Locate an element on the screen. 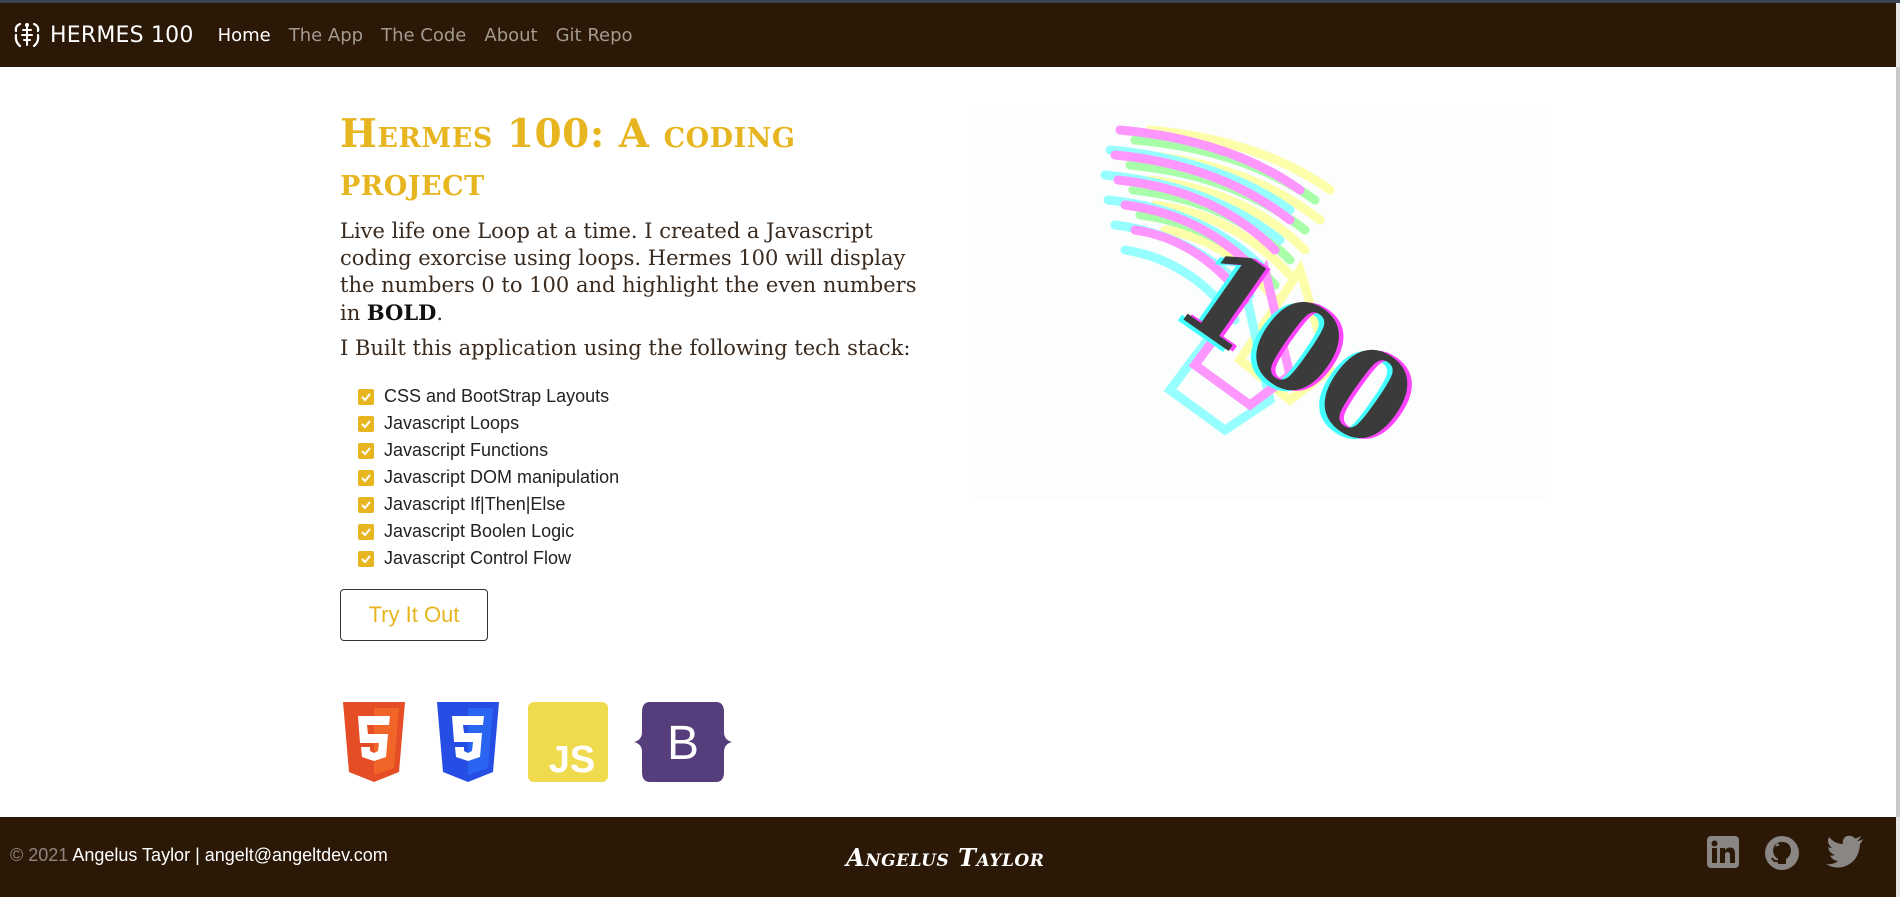 The width and height of the screenshot is (1900, 897). footer-signature: Angelus Taylor is located at coordinates (945, 857).